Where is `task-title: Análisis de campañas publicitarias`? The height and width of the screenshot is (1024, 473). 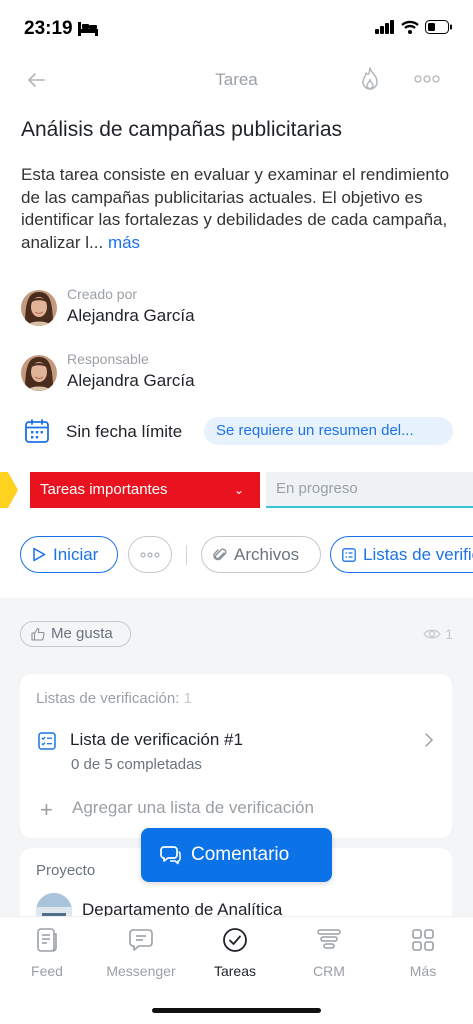 task-title: Análisis de campañas publicitarias is located at coordinates (181, 129).